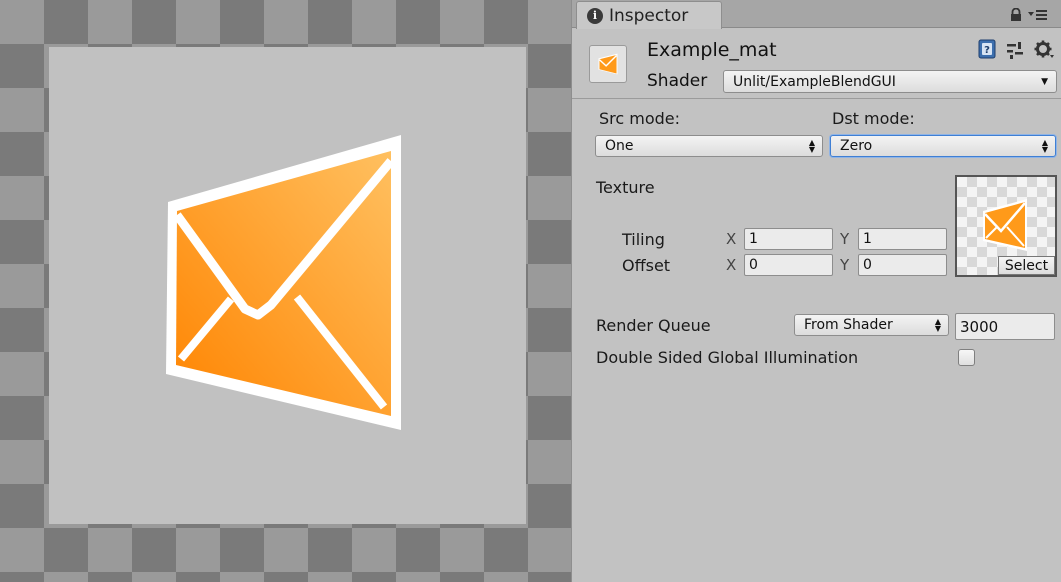 The height and width of the screenshot is (582, 1061). Describe the element at coordinates (814, 81) in the screenshot. I see `shader-dropdown-value: Unlit/ExampleBlendGUI` at that location.